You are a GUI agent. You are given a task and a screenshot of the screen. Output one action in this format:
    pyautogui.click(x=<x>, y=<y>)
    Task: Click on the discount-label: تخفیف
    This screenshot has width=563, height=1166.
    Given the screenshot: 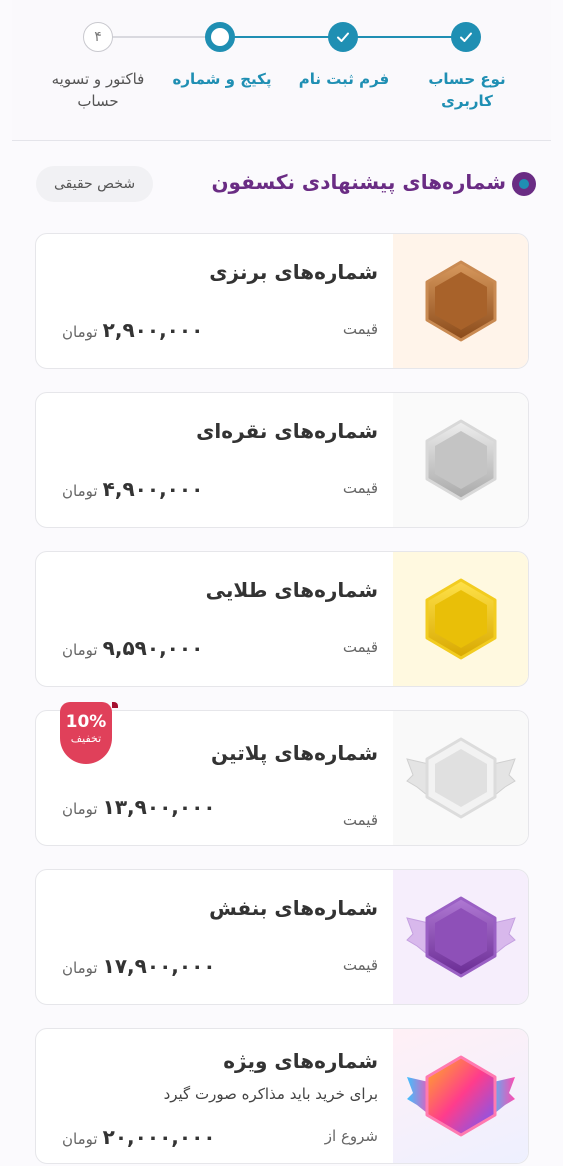 What is the action you would take?
    pyautogui.click(x=86, y=738)
    